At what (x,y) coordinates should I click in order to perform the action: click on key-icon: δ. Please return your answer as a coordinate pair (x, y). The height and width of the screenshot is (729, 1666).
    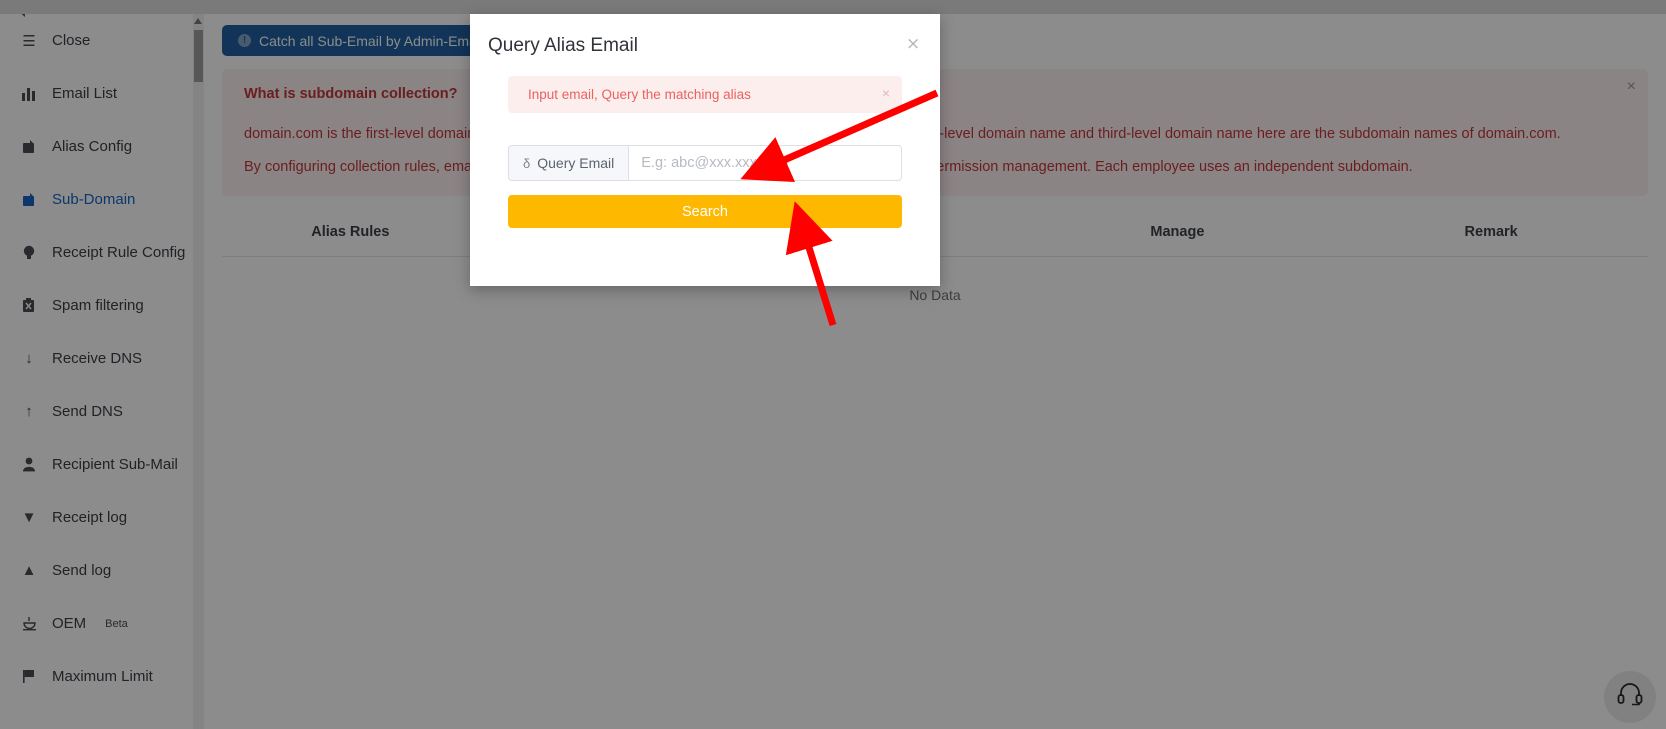
    Looking at the image, I should click on (527, 163).